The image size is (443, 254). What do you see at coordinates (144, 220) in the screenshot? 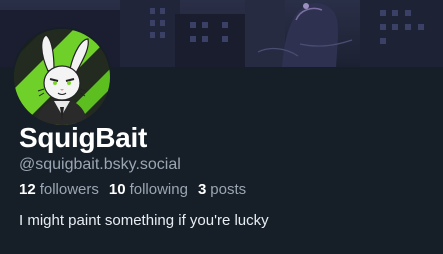
I see `profile-bio: I might paint something if you're lucky` at bounding box center [144, 220].